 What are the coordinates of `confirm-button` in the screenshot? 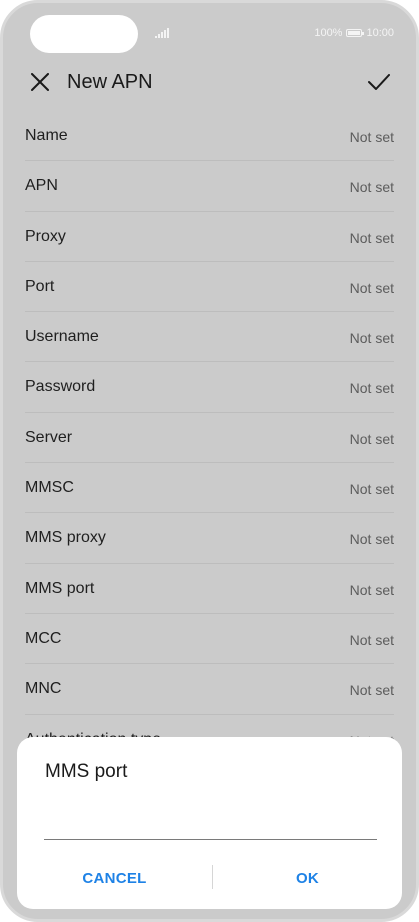 It's located at (379, 82).